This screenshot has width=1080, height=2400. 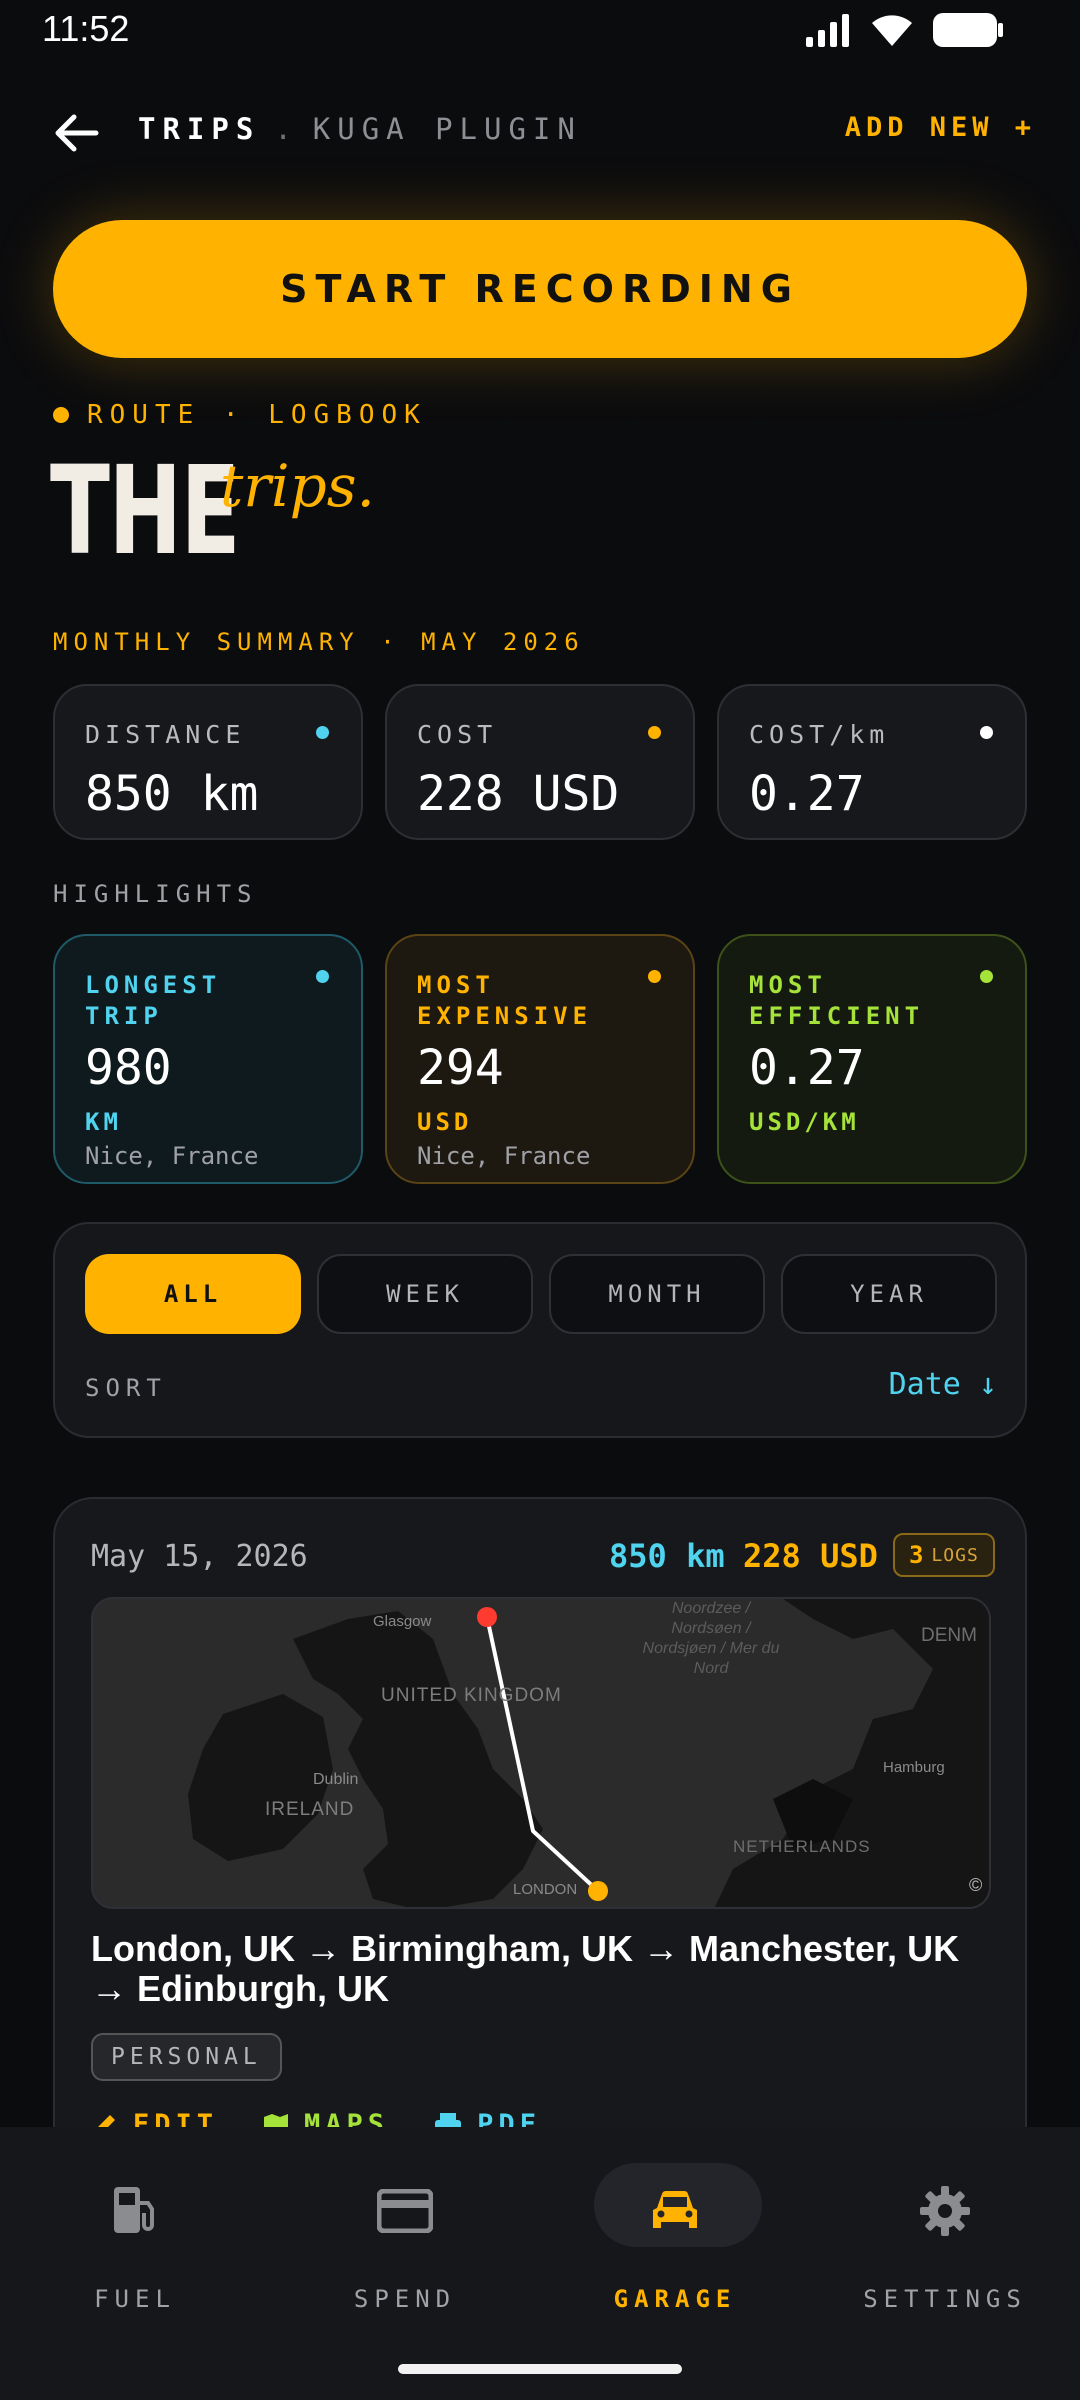 I want to click on map-label-hamburg: Hamburg, so click(x=914, y=1767).